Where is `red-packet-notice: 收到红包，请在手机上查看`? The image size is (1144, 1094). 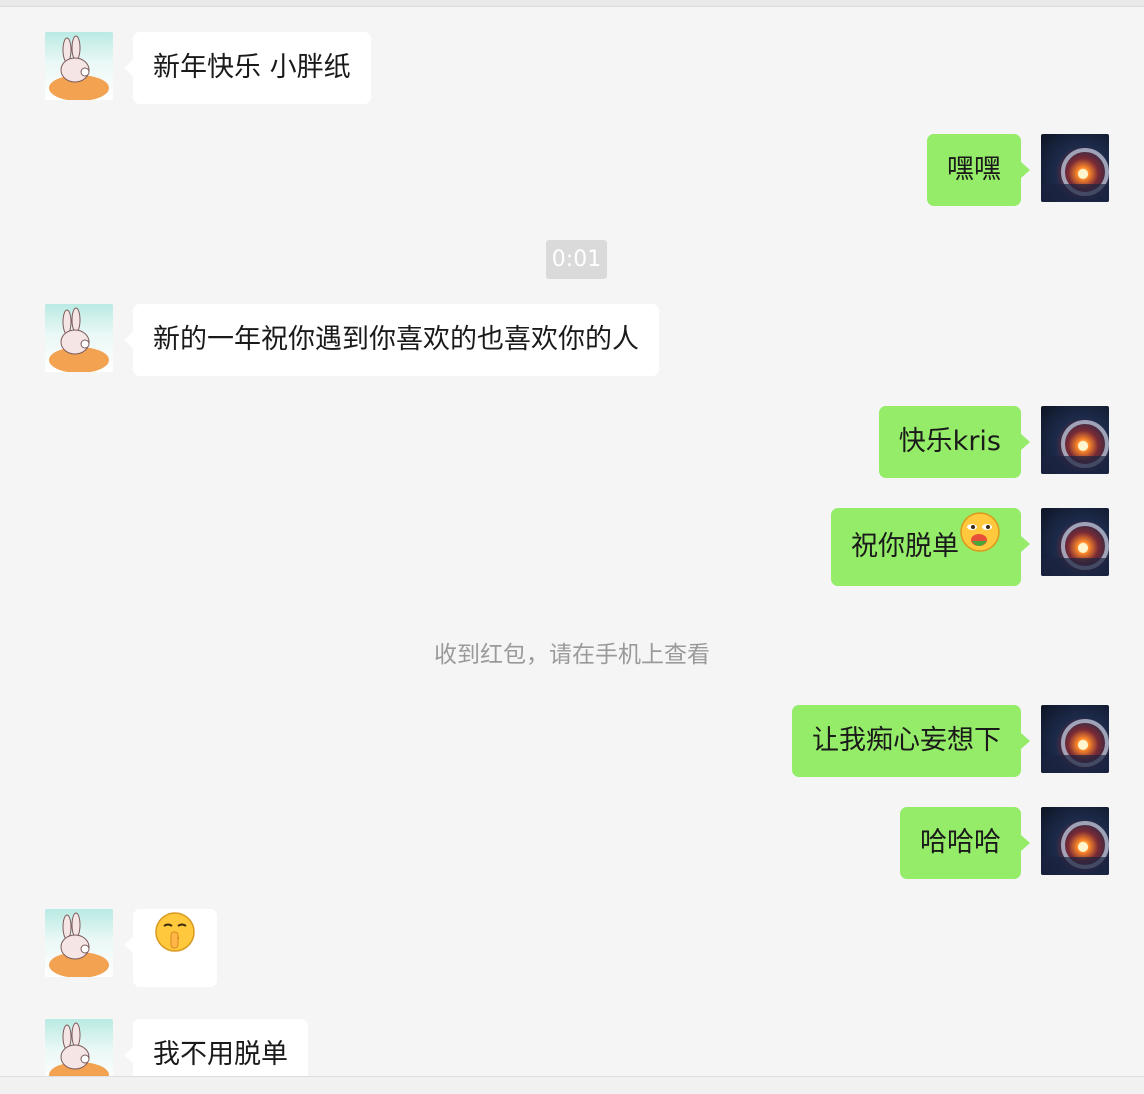
red-packet-notice: 收到红包，请在手机上查看 is located at coordinates (572, 655).